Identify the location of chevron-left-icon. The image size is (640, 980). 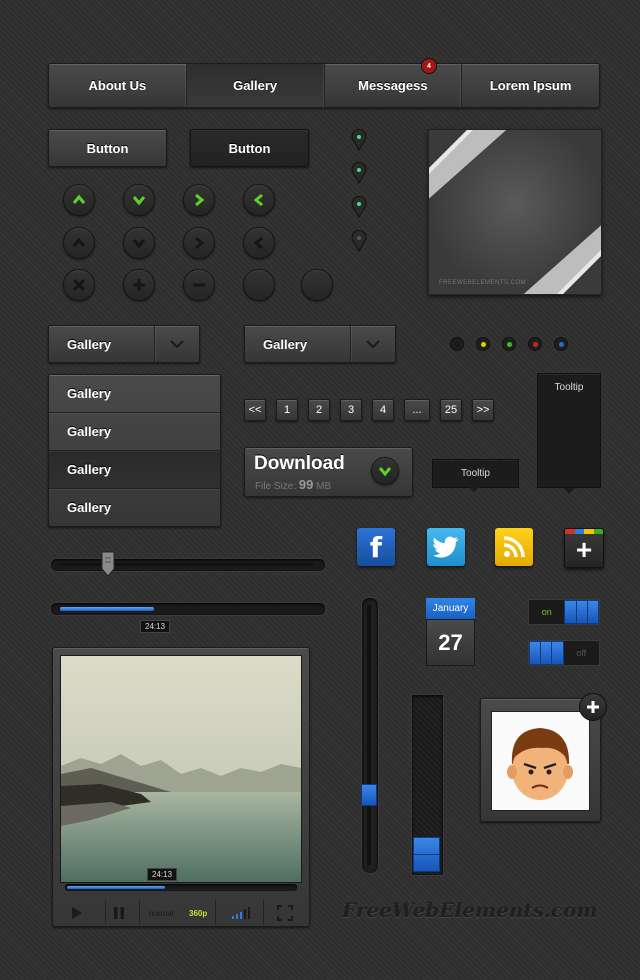
(258, 243).